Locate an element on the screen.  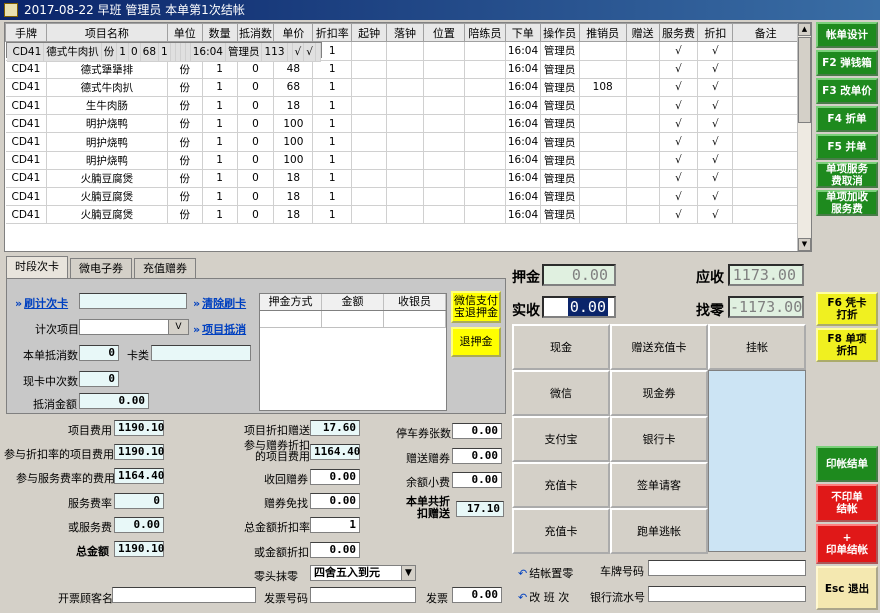
grid-column-header: 陪练员 is located at coordinates (484, 32).